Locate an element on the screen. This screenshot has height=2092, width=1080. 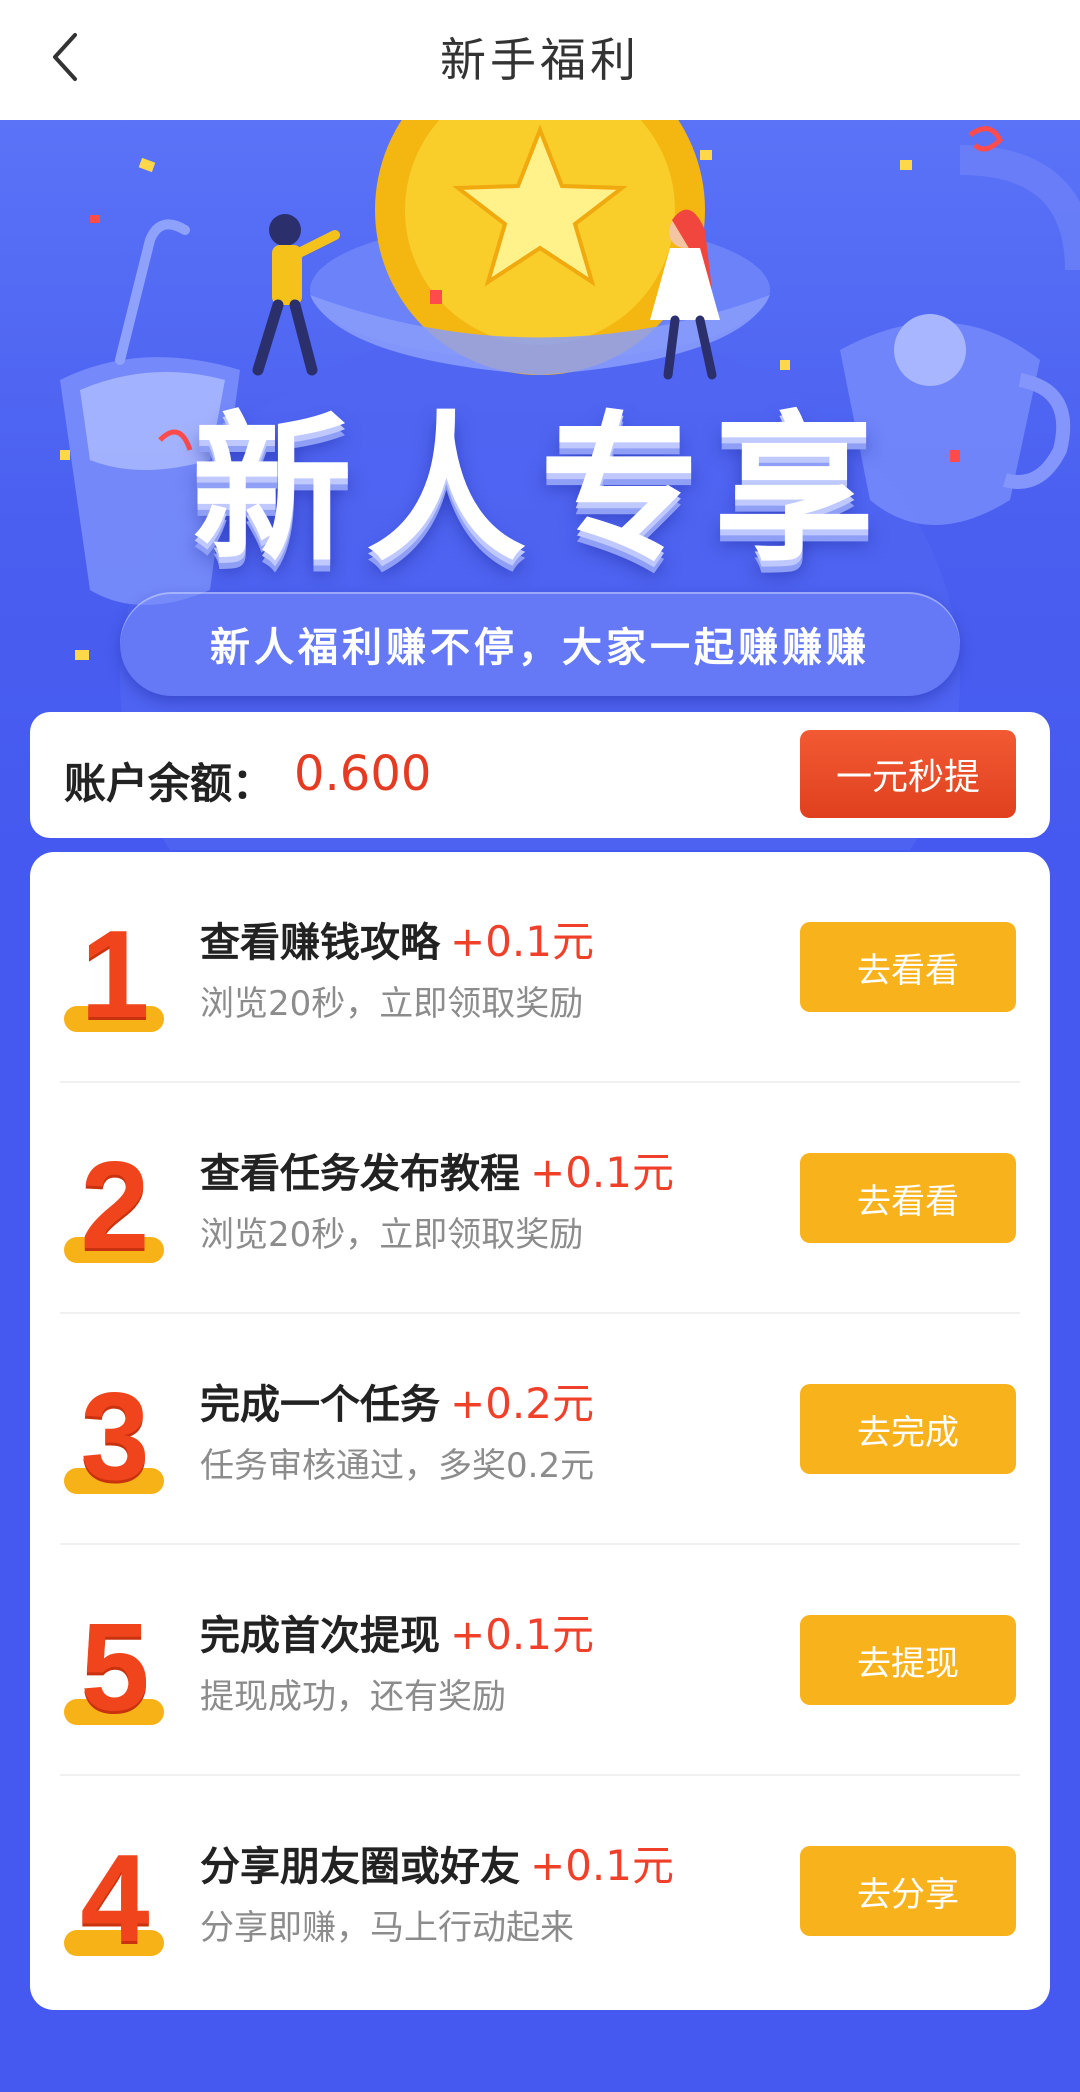
rank-badge: 3 is located at coordinates (115, 1437).